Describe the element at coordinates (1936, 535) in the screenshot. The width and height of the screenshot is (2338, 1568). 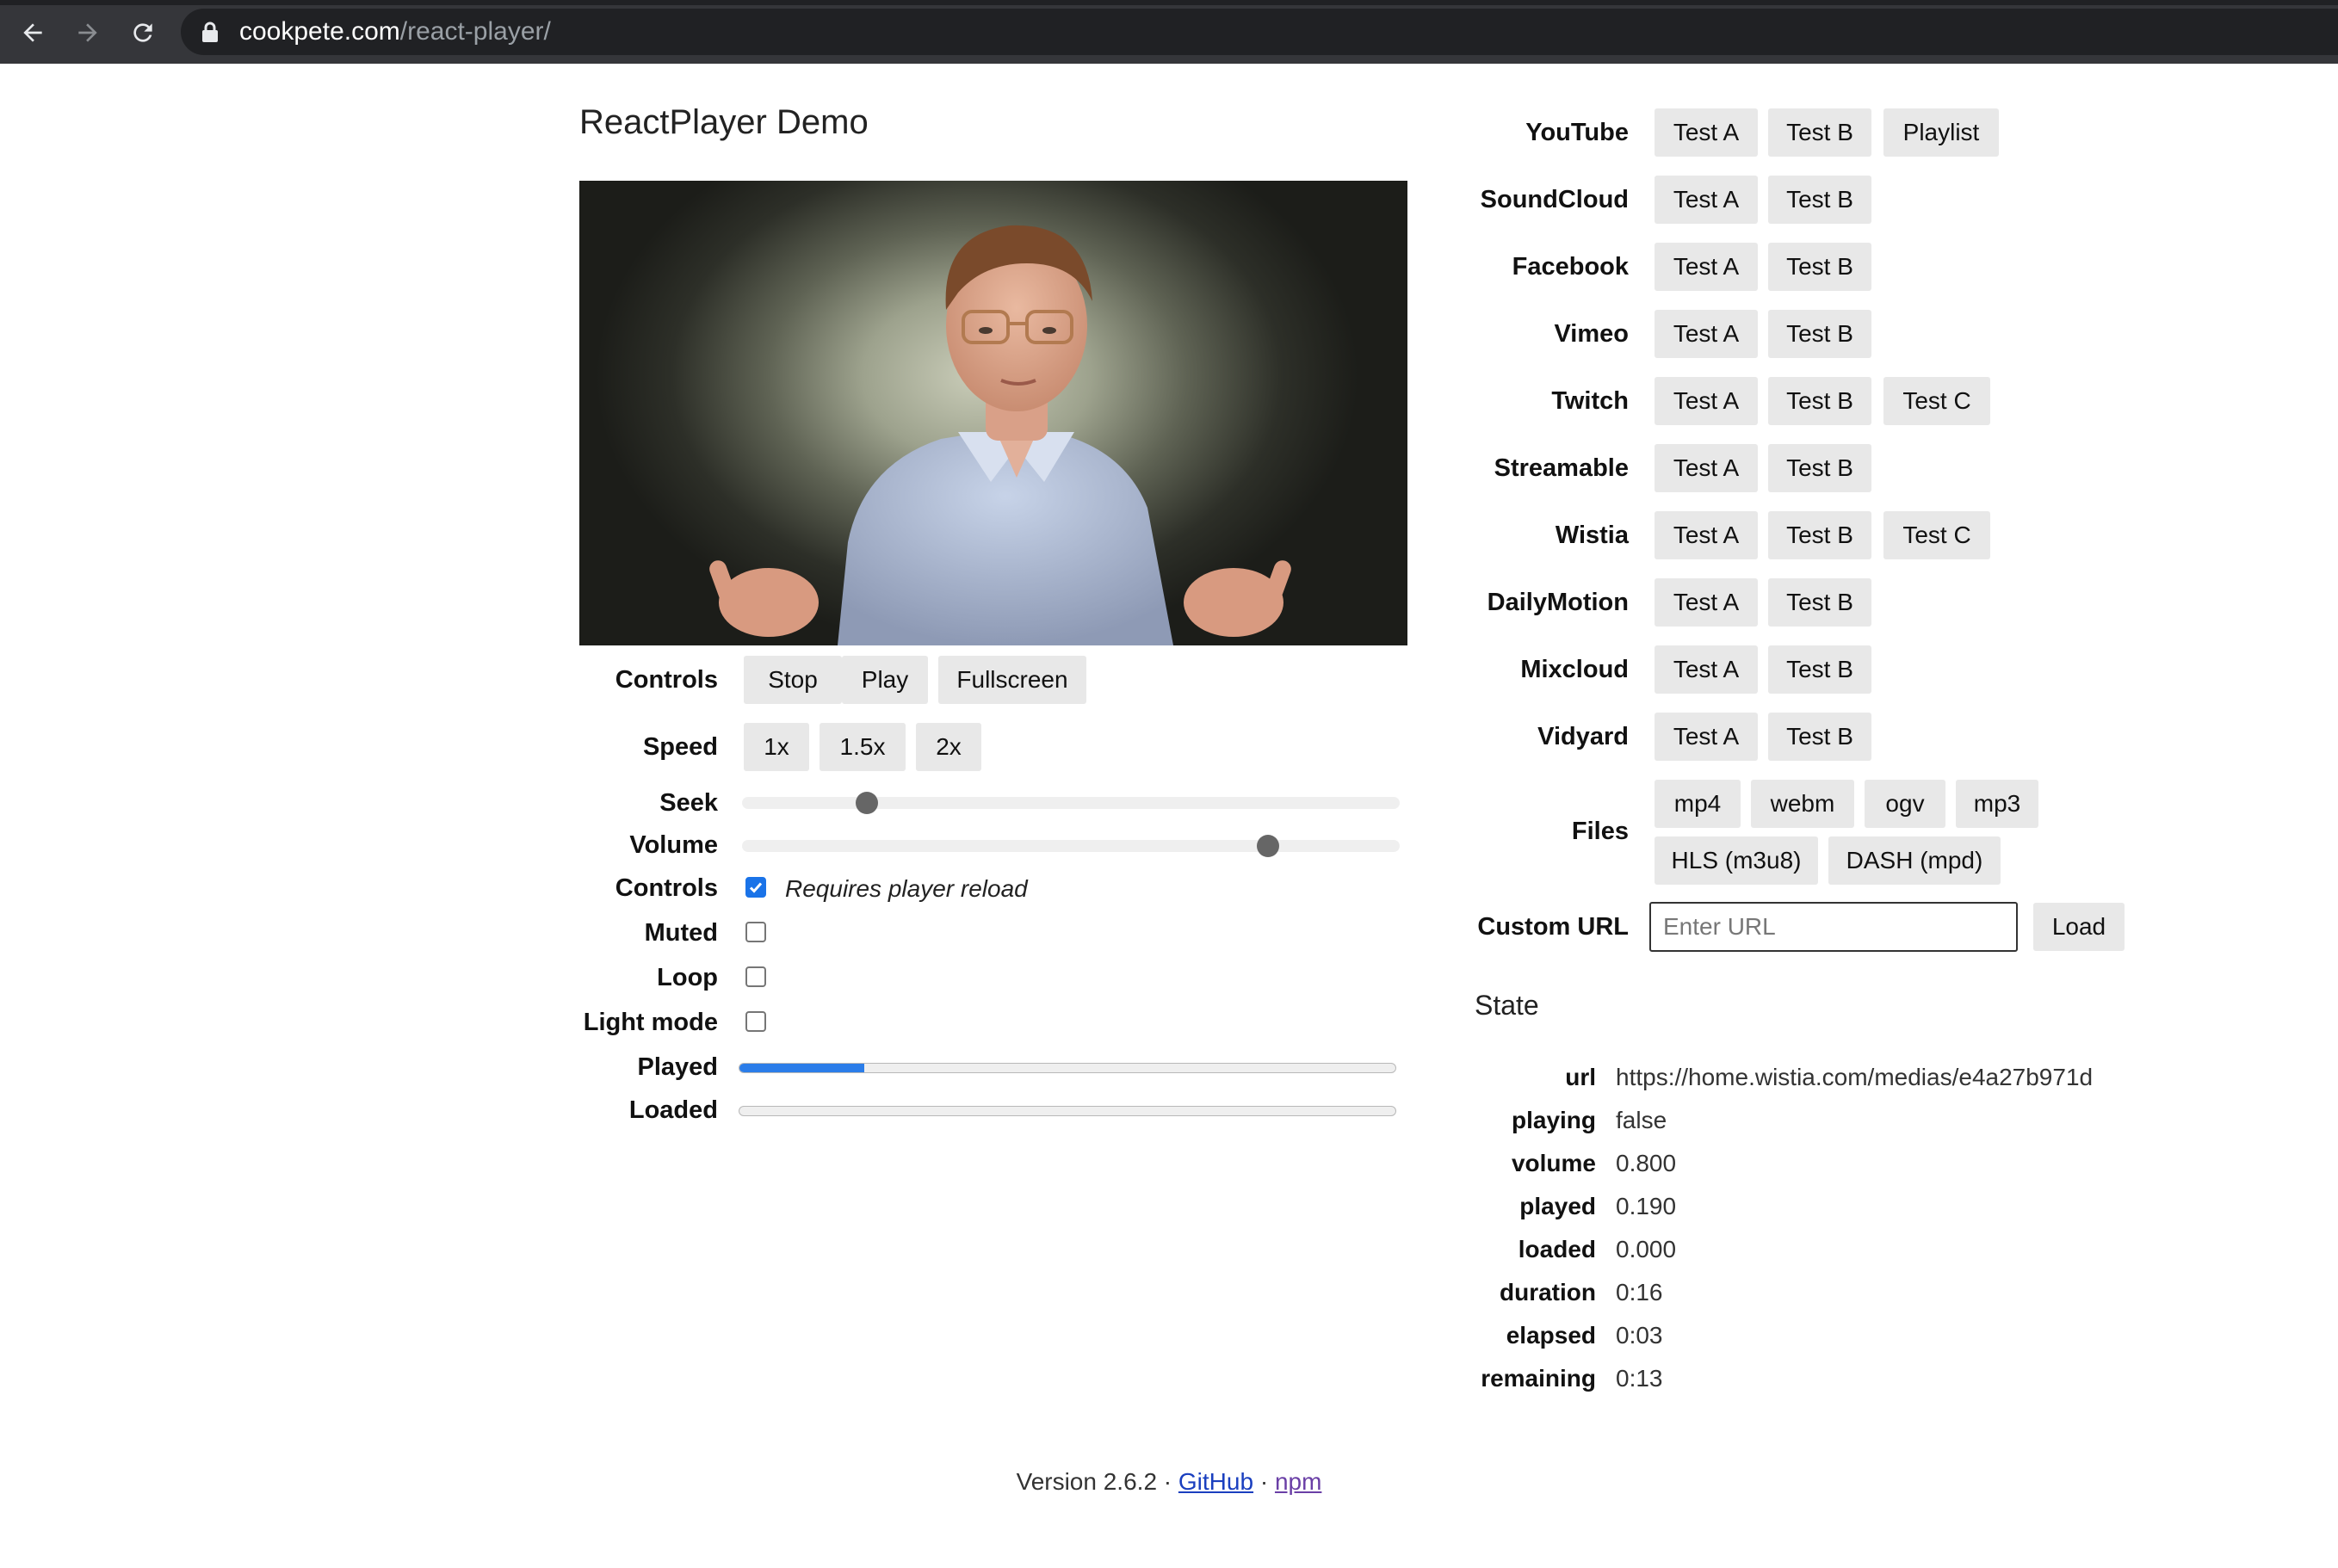
I see `wistia-test-c-button: Test C` at that location.